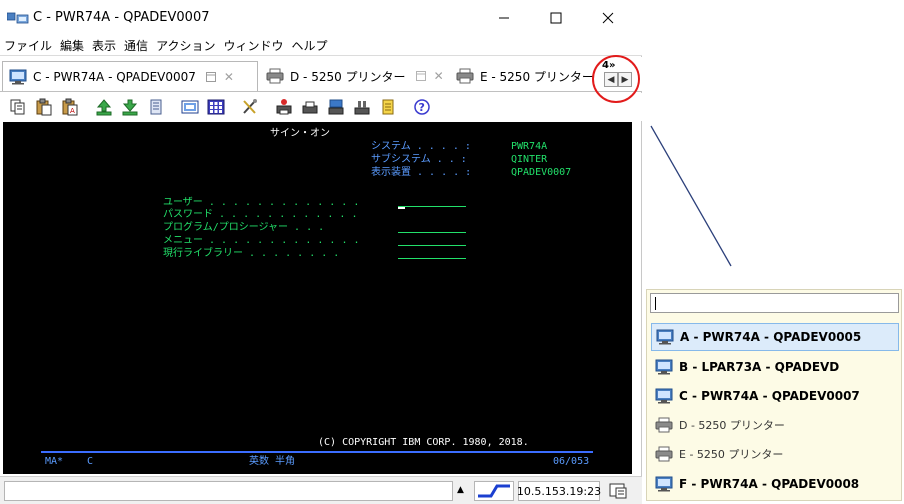 This screenshot has width=904, height=504. Describe the element at coordinates (251, 253) in the screenshot. I see `library-label: 現行ライブラリー . . . . . . . .` at that location.